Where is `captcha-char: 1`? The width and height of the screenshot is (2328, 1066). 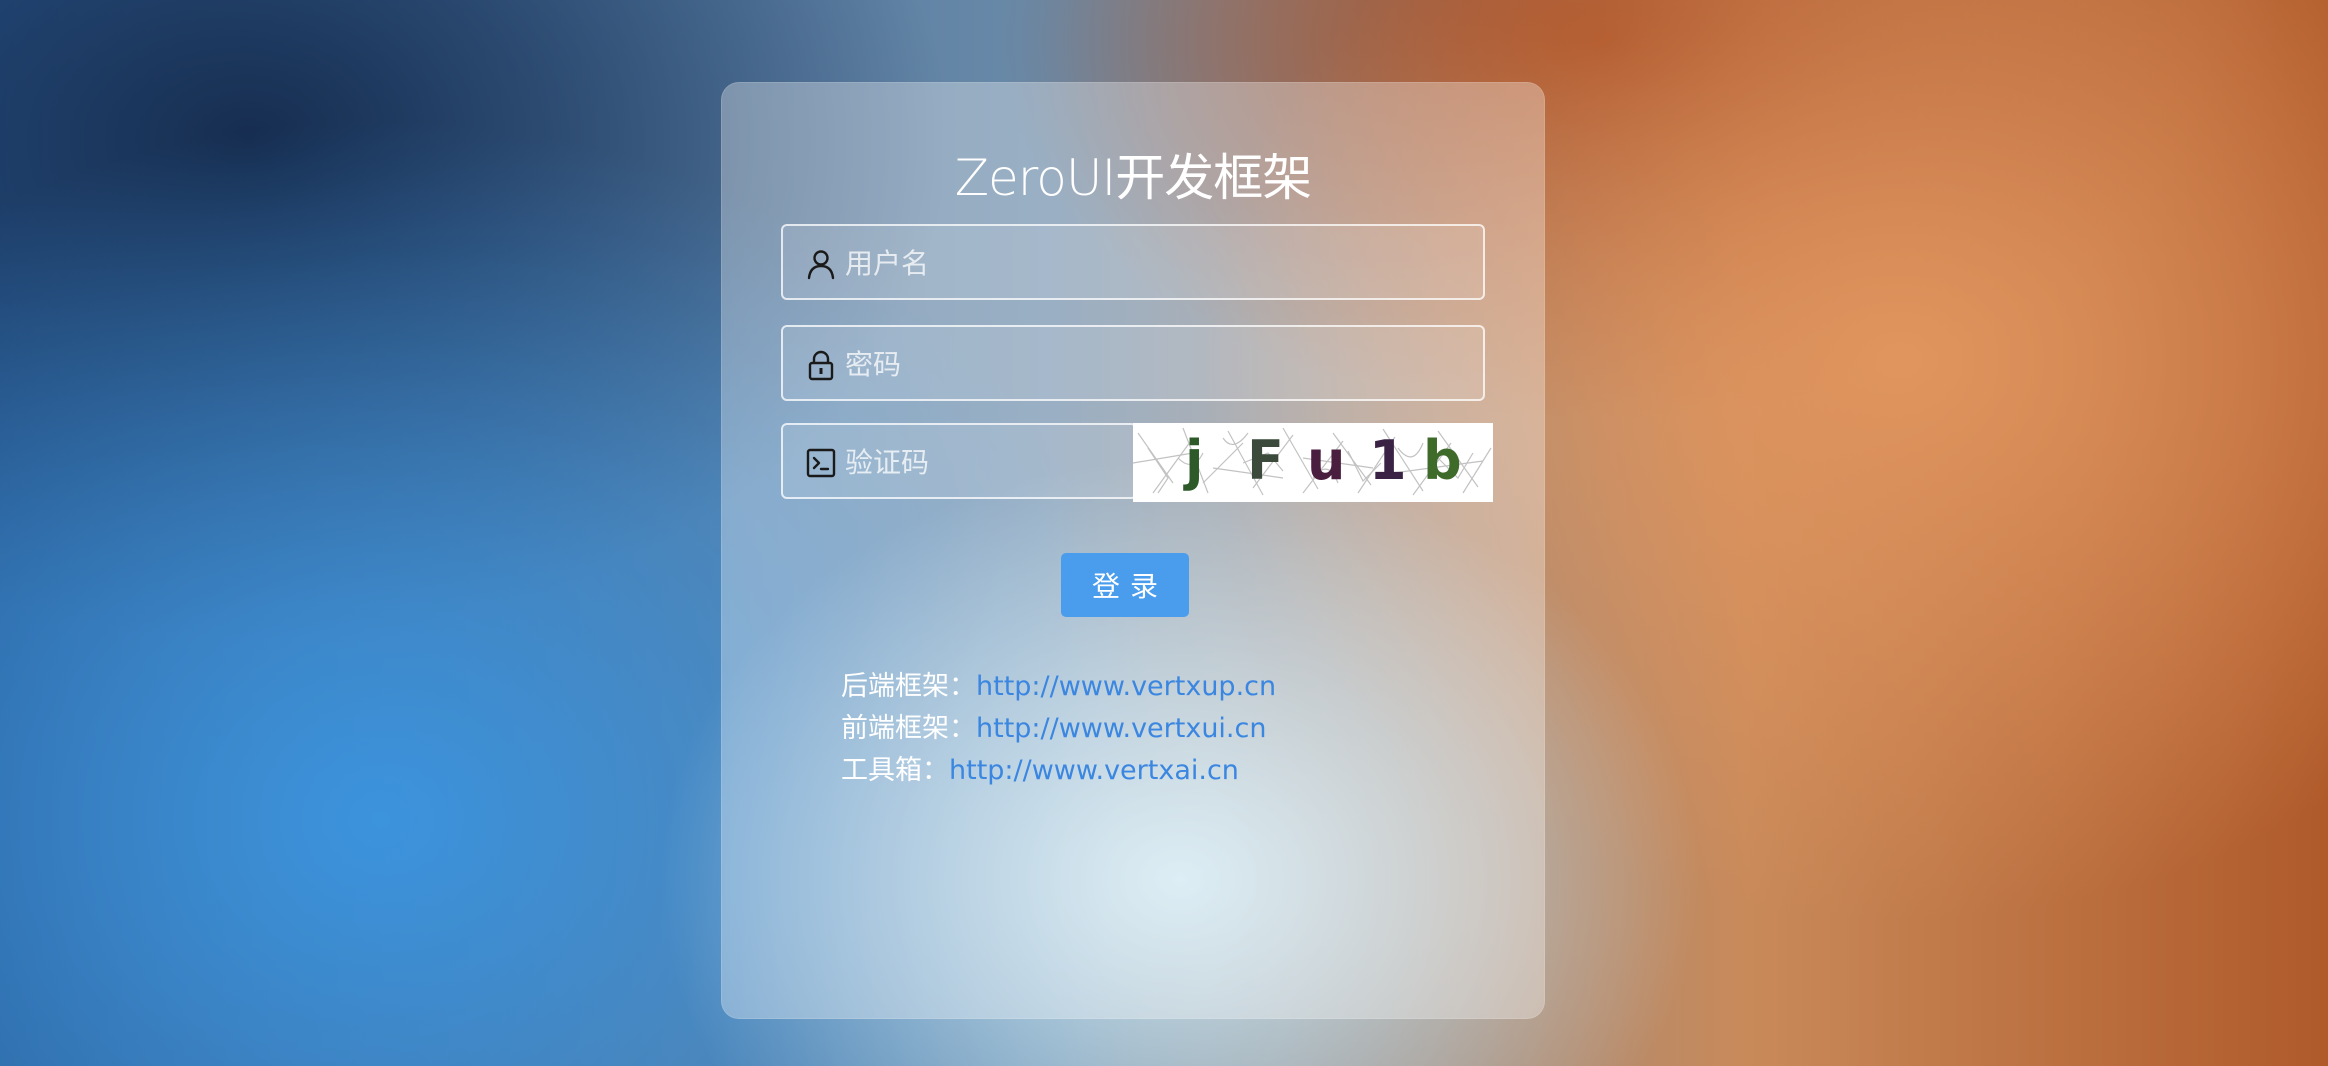
captcha-char: 1 is located at coordinates (1388, 460).